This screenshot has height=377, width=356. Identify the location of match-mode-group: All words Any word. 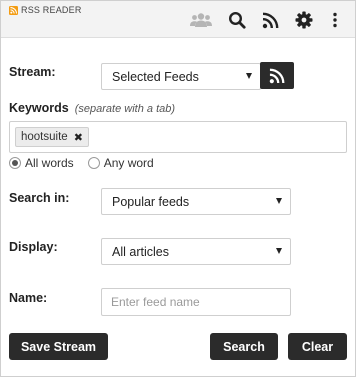
(88, 163).